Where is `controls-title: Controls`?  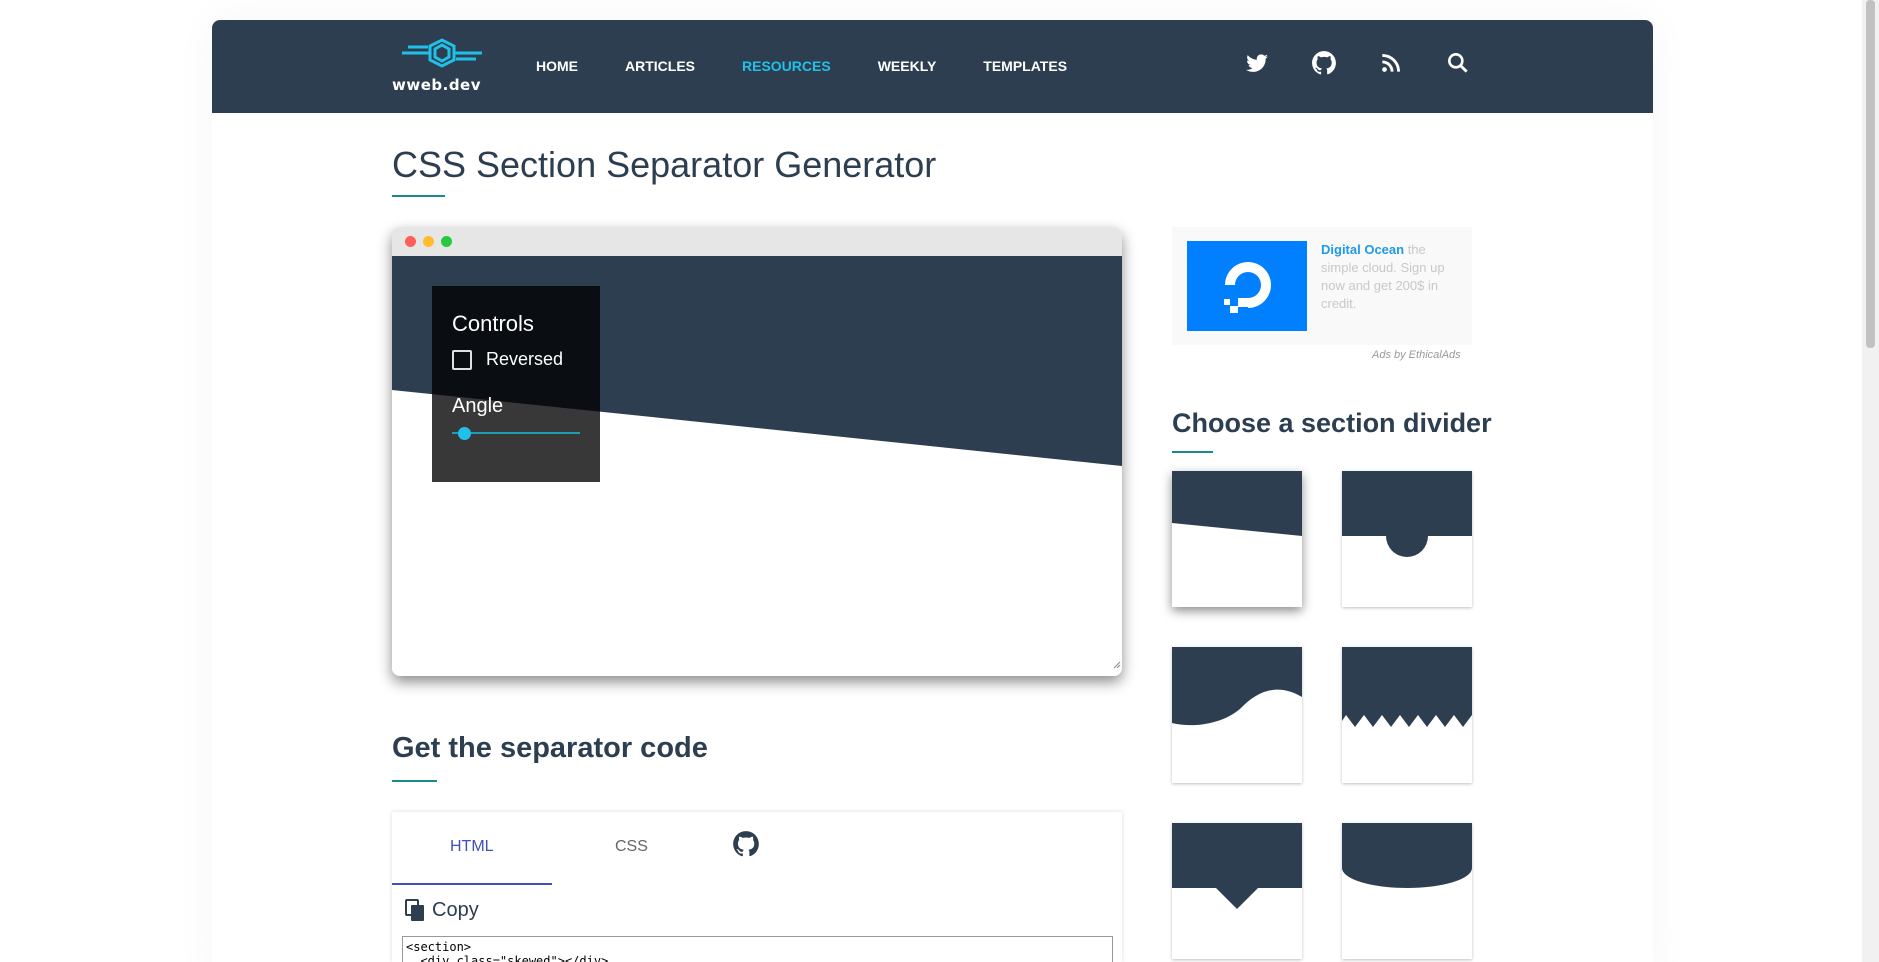
controls-title: Controls is located at coordinates (493, 323).